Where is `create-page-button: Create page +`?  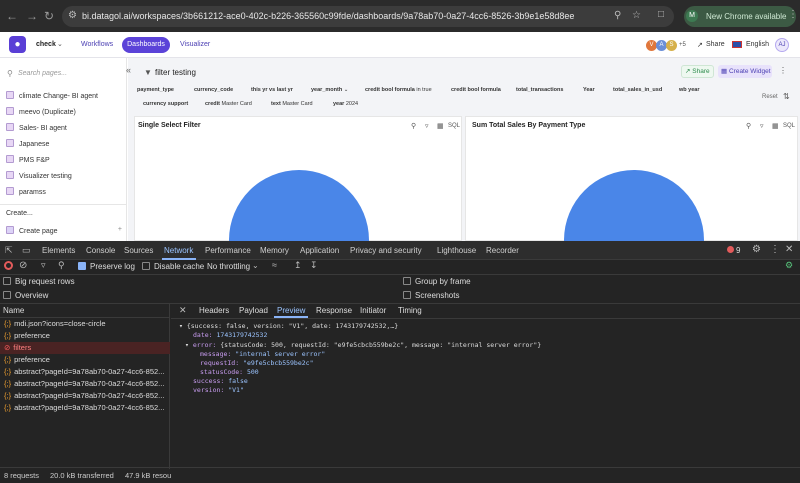 create-page-button: Create page + is located at coordinates (64, 230).